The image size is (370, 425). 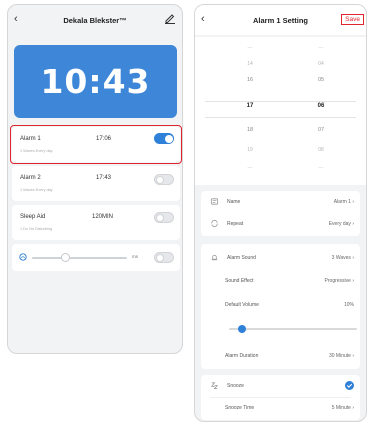 What do you see at coordinates (96, 183) in the screenshot?
I see `alarm-2-card: Alarm 2 17:43 1 Waves Every day` at bounding box center [96, 183].